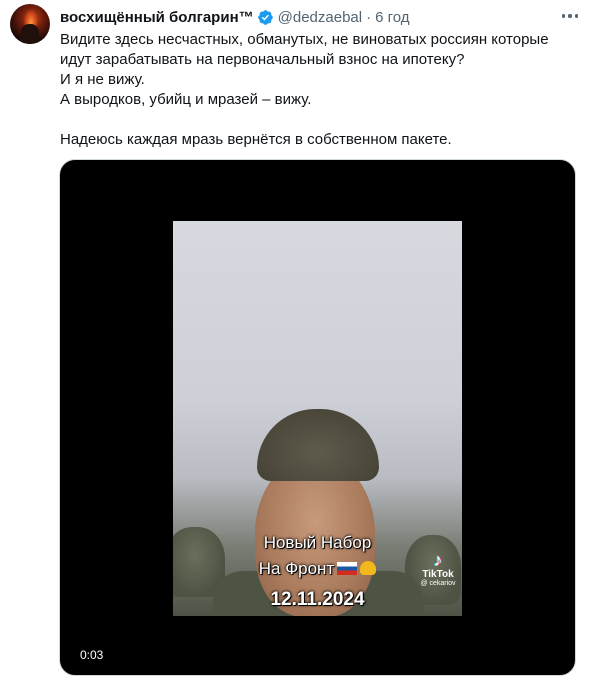  I want to click on tweet-line-gap, so click(320, 120).